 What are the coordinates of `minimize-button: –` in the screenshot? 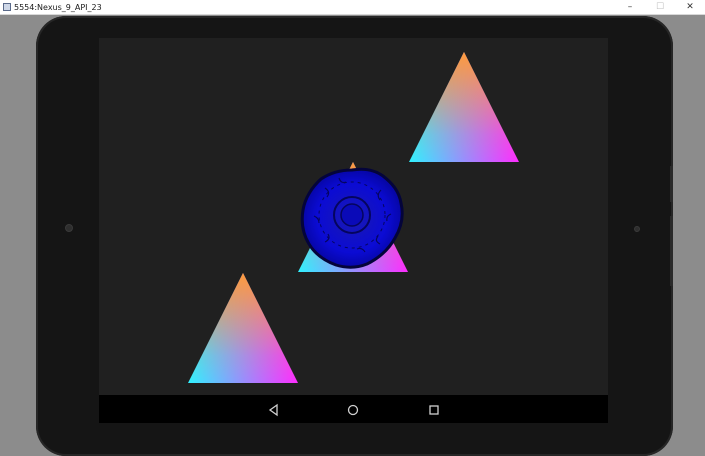 It's located at (630, 7).